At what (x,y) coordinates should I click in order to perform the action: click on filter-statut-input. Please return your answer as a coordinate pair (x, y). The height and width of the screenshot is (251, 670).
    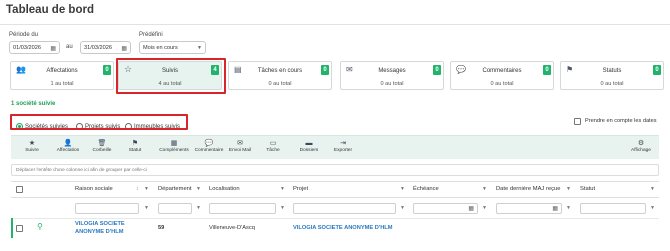
    Looking at the image, I should click on (613, 208).